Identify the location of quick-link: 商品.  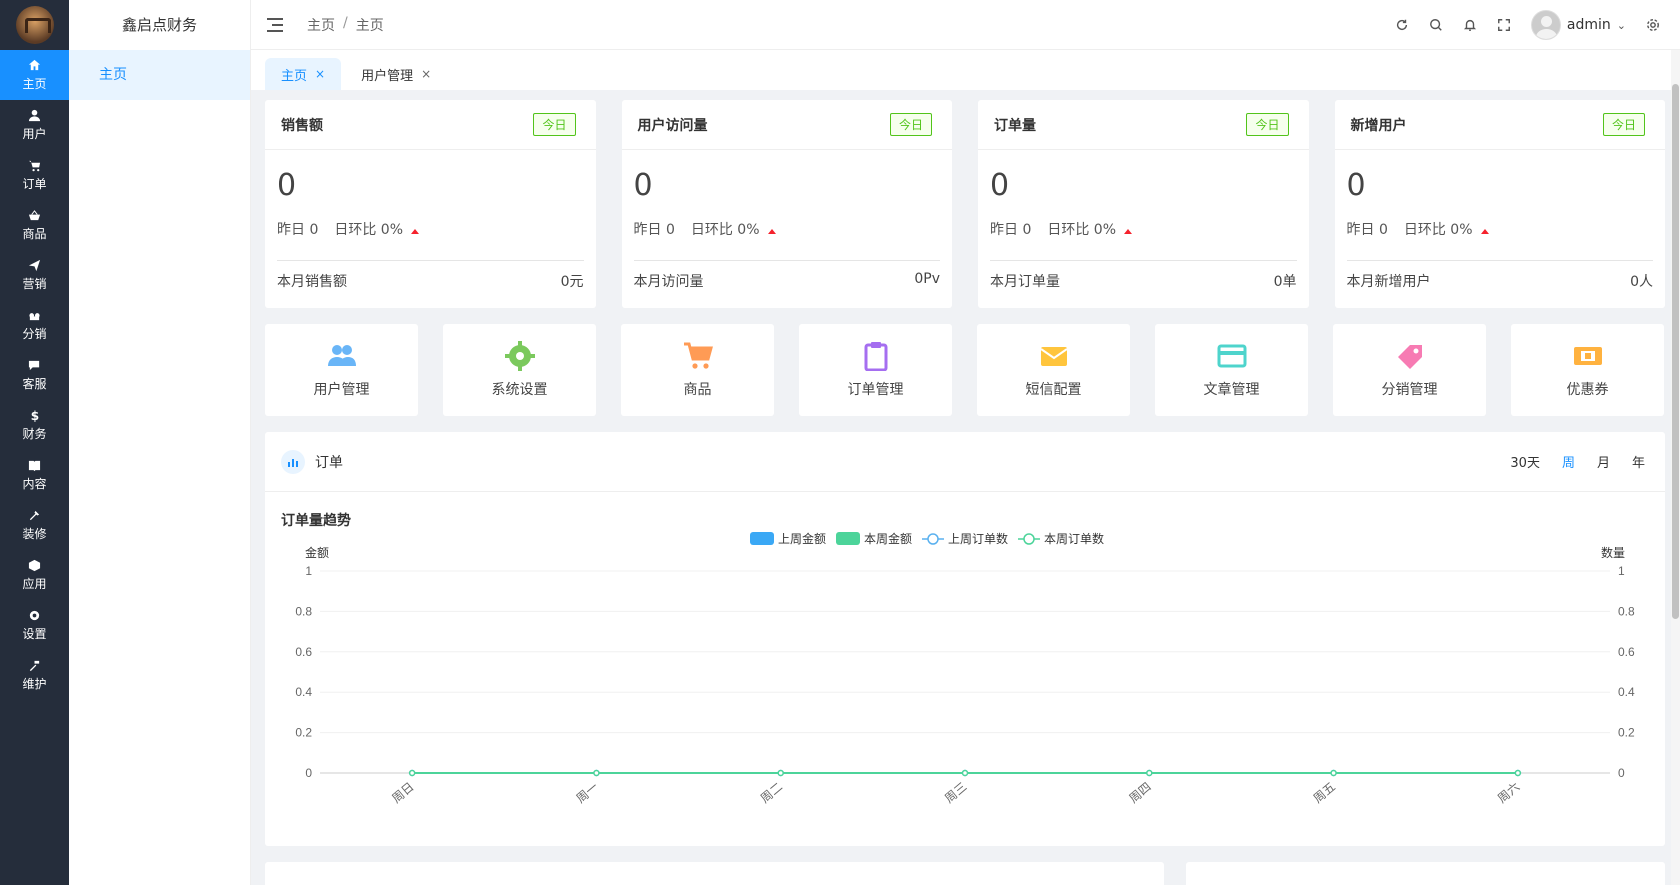
(697, 370).